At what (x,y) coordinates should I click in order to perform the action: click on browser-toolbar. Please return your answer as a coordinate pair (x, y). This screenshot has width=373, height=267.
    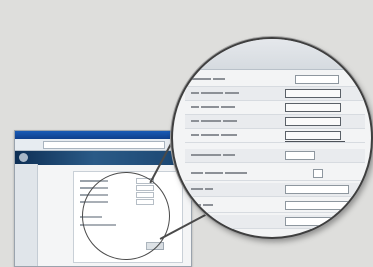
    Looking at the image, I should click on (103, 145).